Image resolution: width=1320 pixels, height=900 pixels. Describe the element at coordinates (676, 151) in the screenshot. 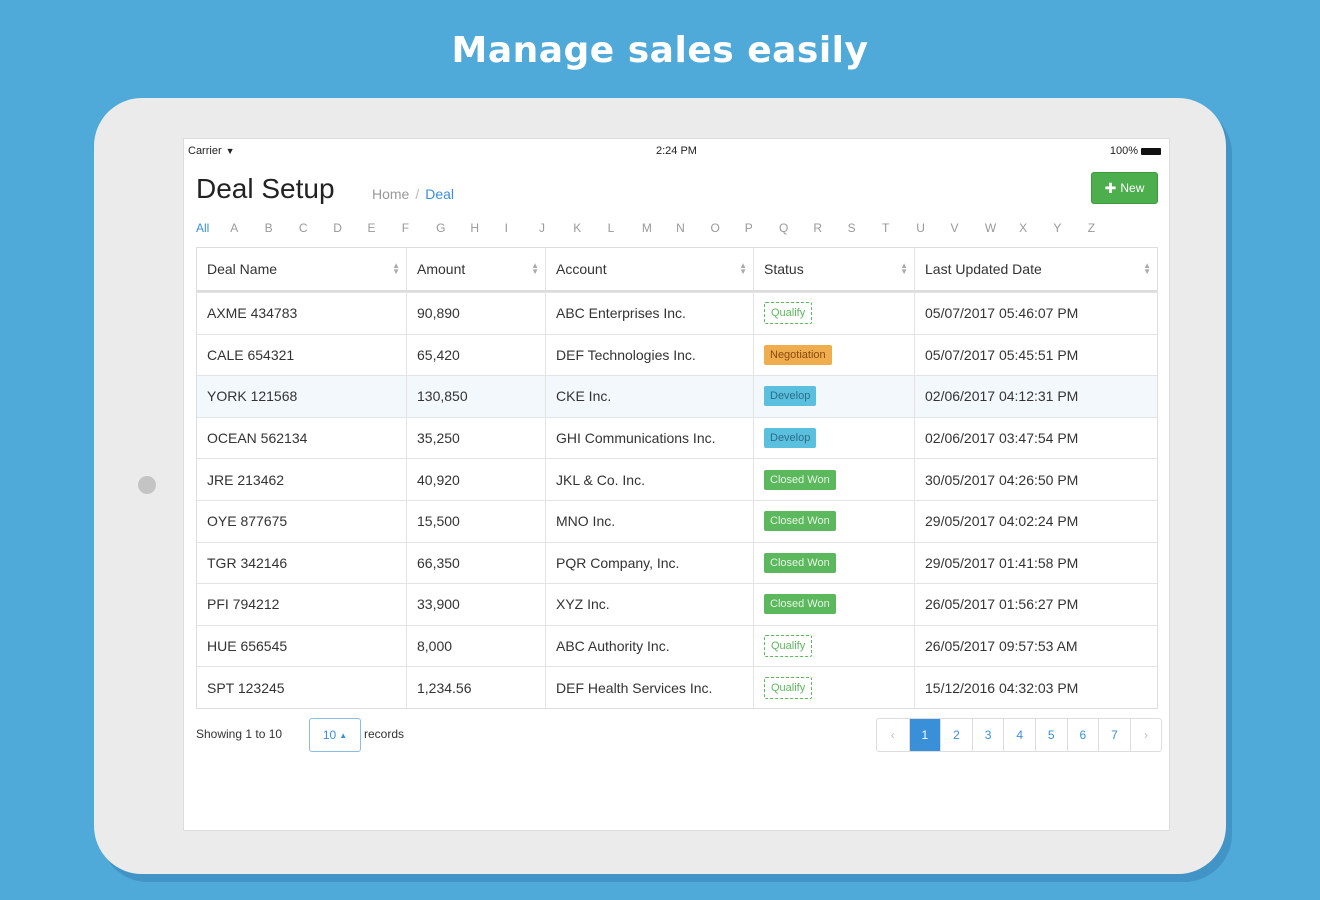

I see `clock: 2:24 PM` at that location.